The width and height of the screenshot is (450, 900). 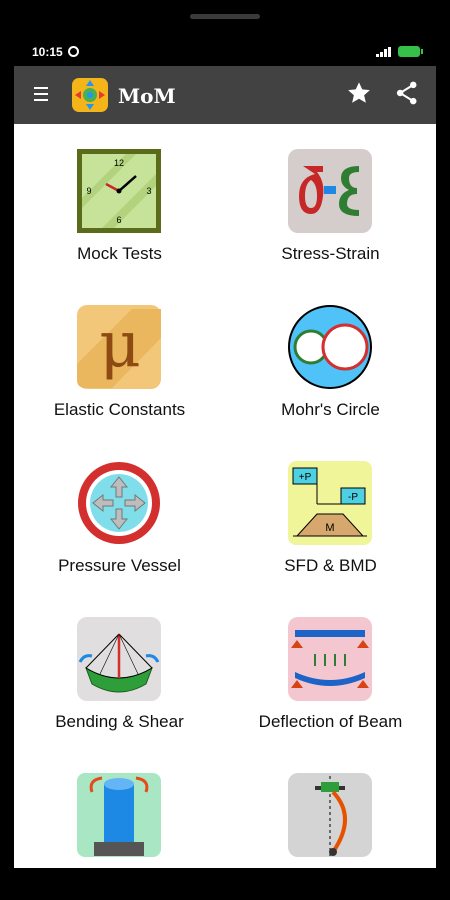 I want to click on clock-label-12: 12, so click(x=119, y=163).